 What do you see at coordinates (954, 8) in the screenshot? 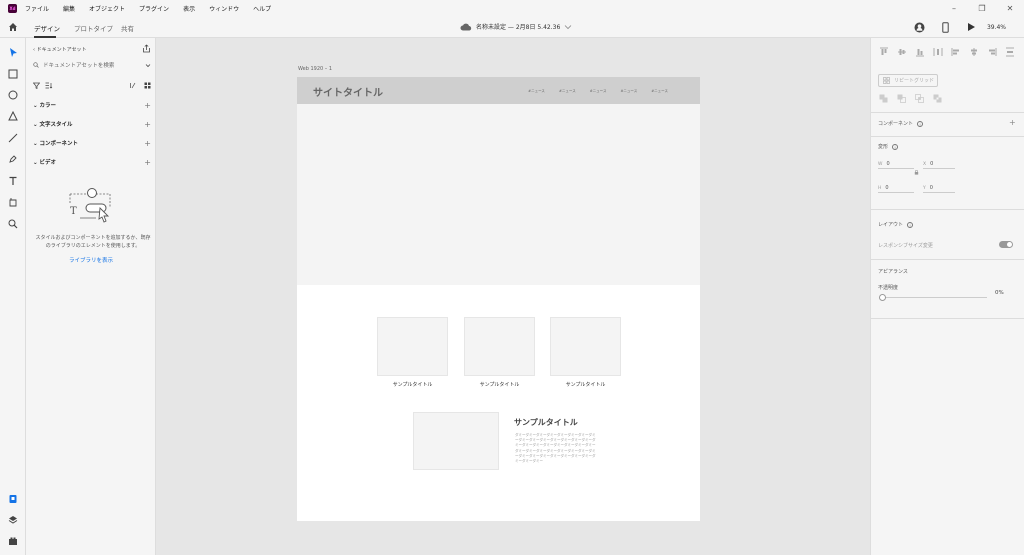
I see `minimize-button: –` at bounding box center [954, 8].